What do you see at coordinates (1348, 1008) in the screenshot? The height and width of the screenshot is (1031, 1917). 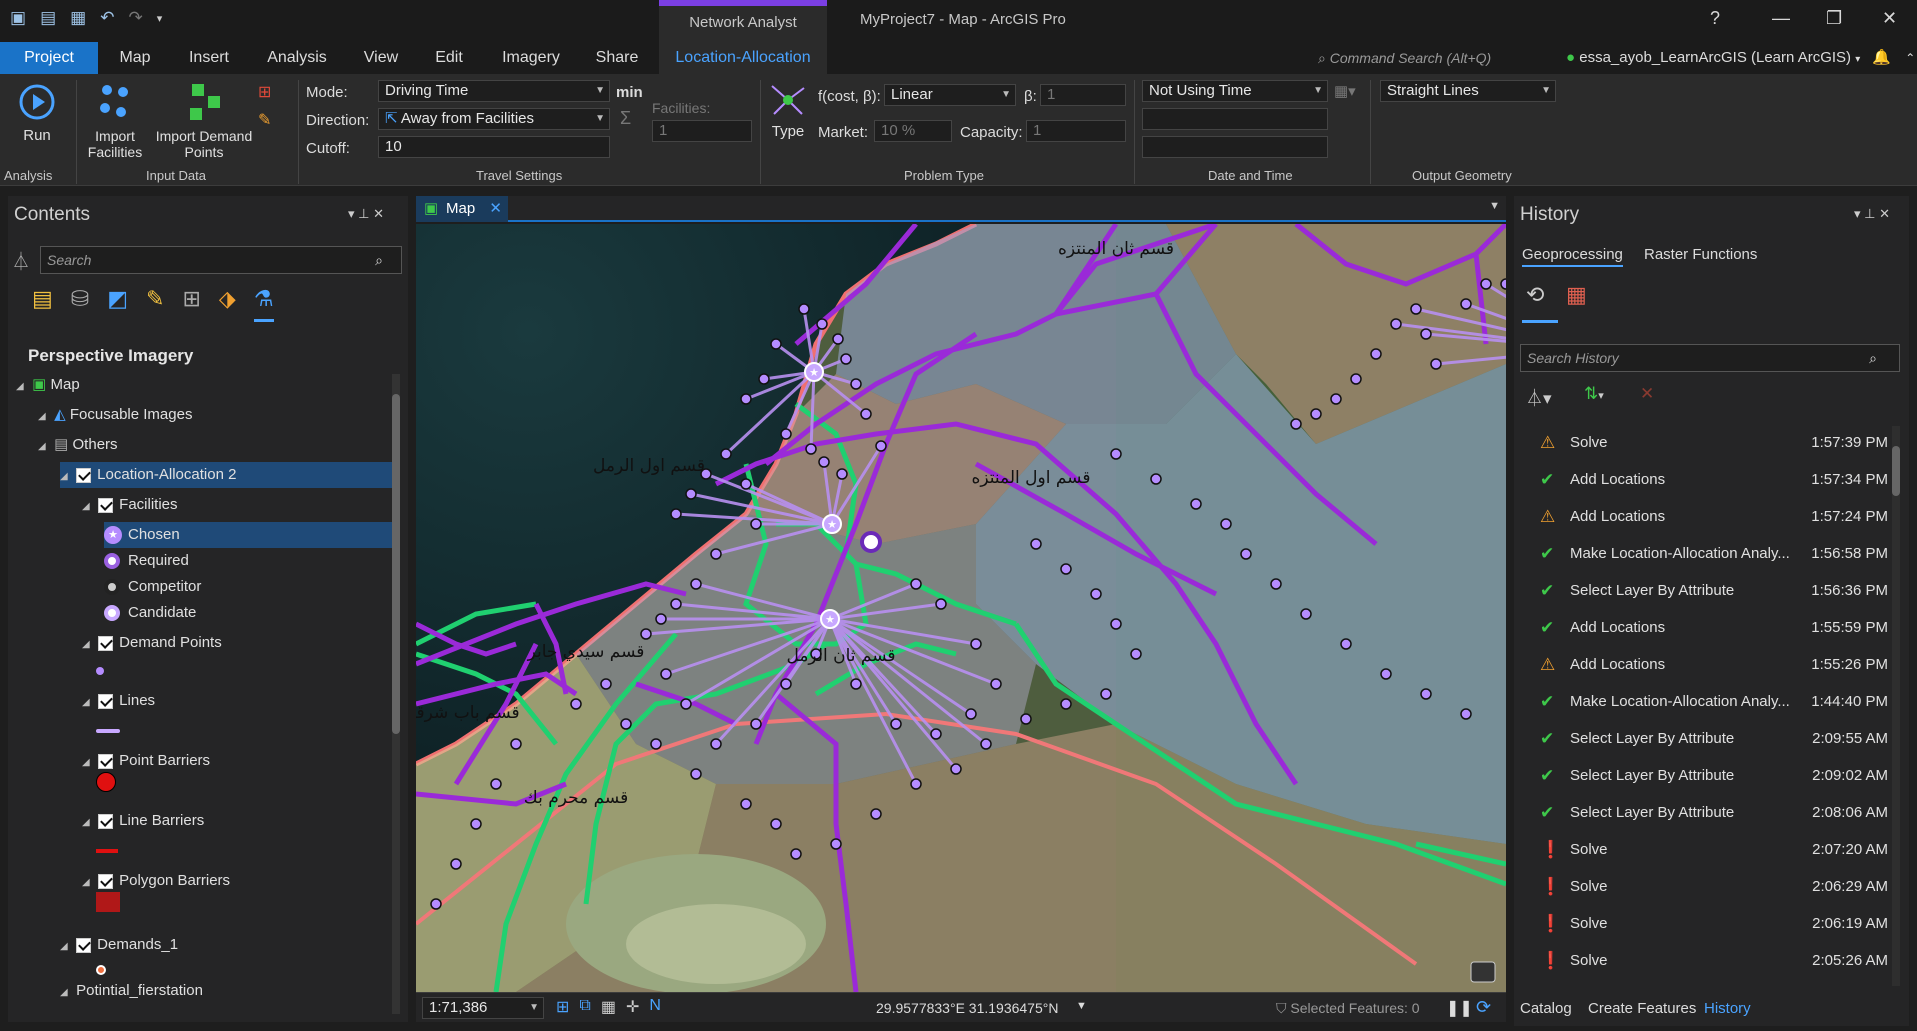 I see `selected-features-count: ⛉ Selected Features: 0` at bounding box center [1348, 1008].